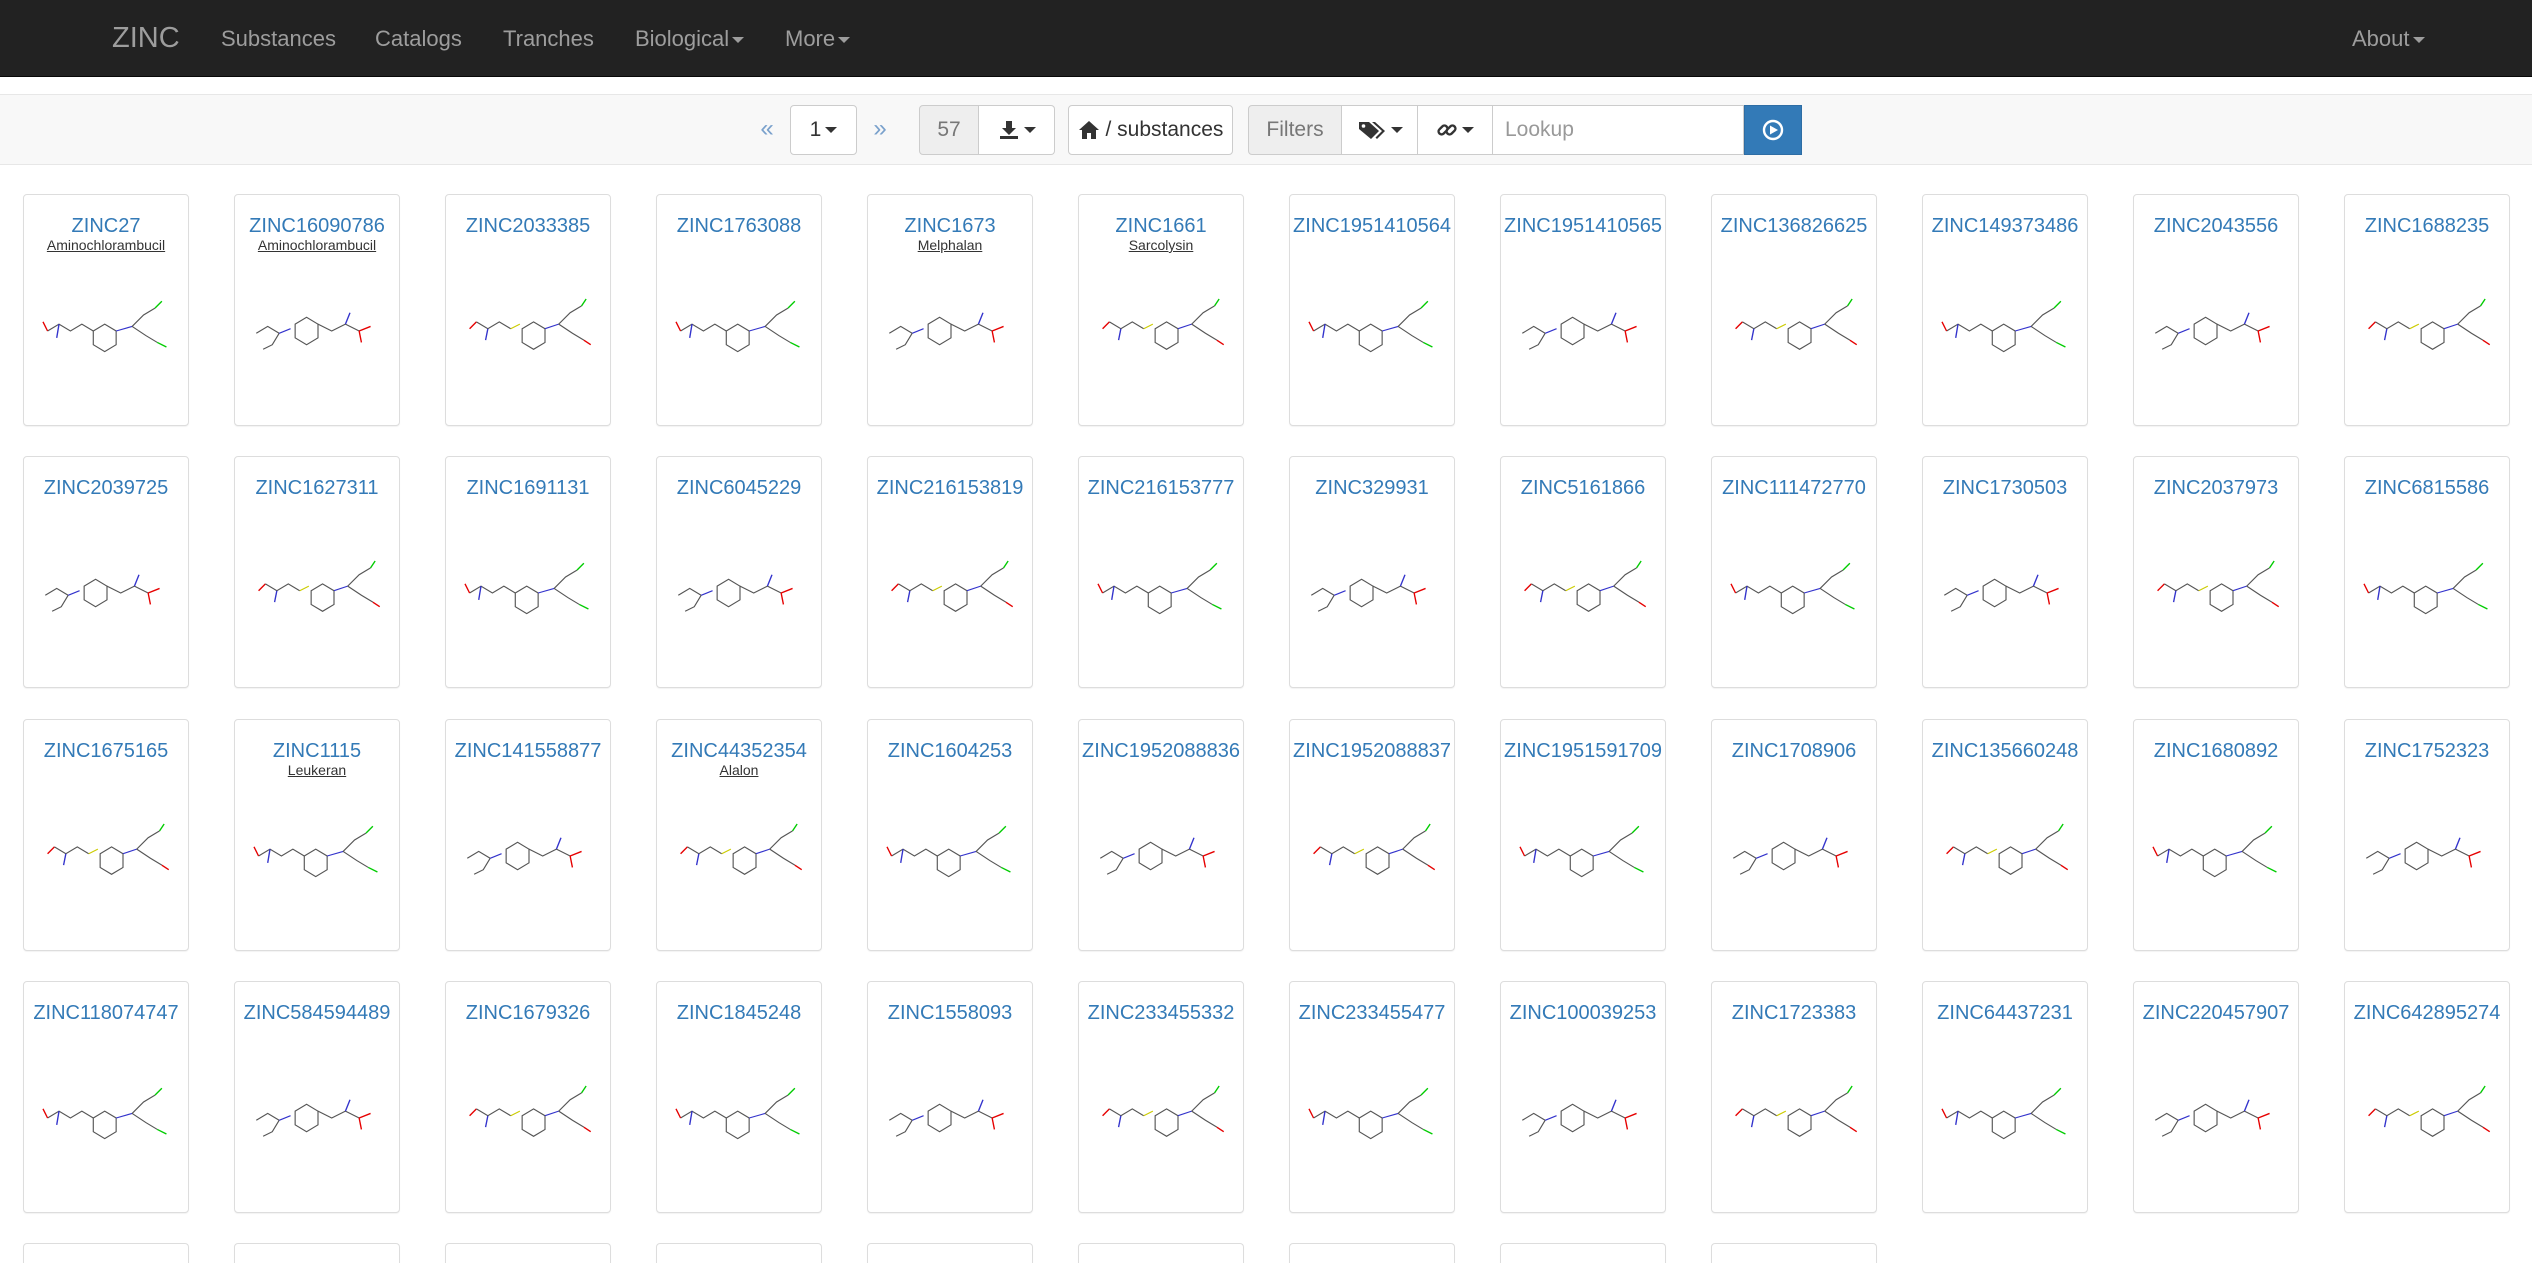  Describe the element at coordinates (1583, 488) in the screenshot. I see `substance-id-link: ZINC5161866` at that location.